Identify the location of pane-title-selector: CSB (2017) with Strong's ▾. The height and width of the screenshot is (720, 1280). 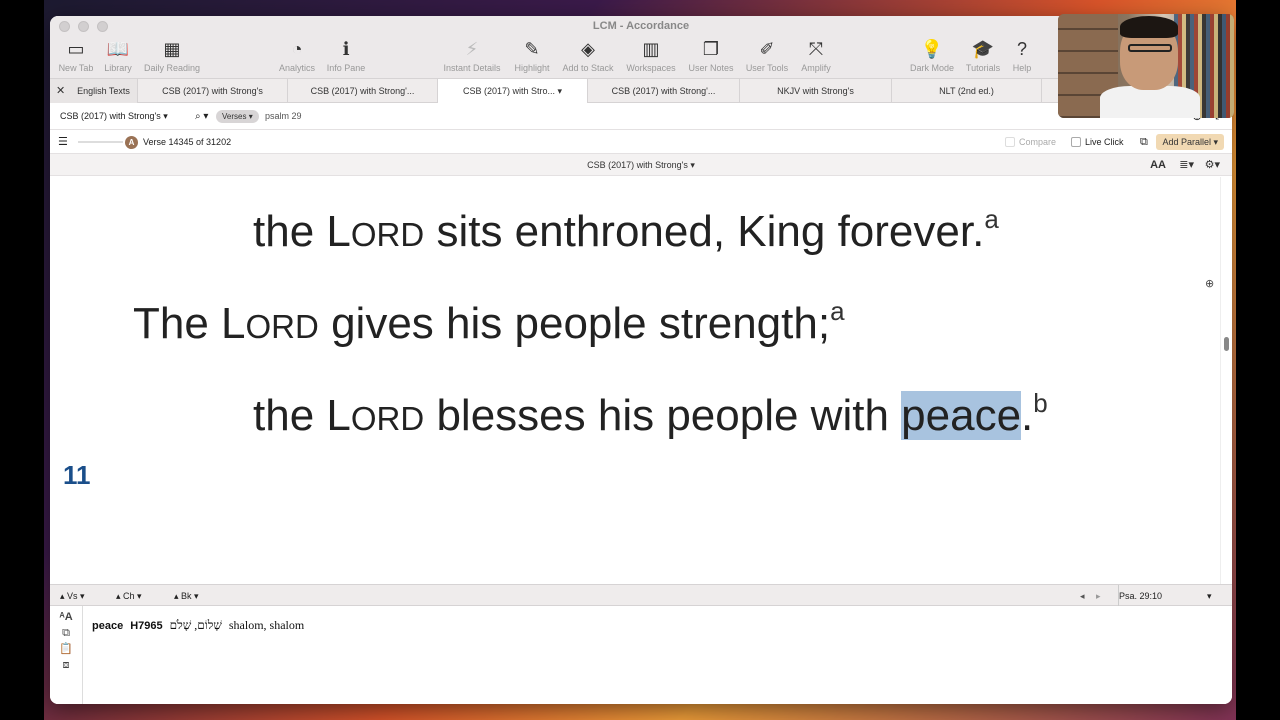
(641, 165).